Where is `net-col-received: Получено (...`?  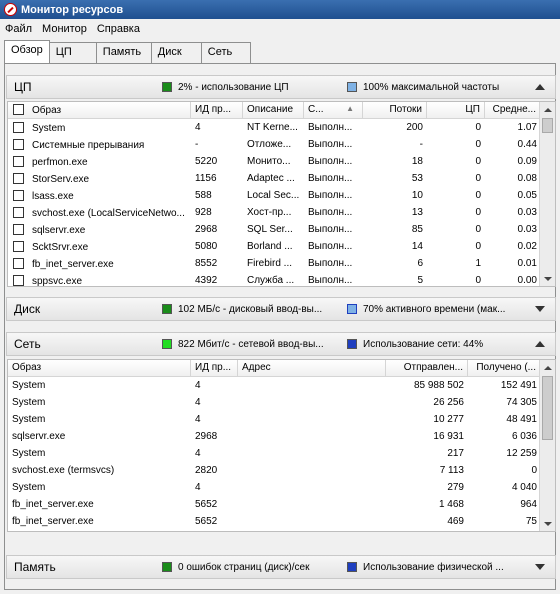
net-col-received: Получено (... is located at coordinates (504, 368).